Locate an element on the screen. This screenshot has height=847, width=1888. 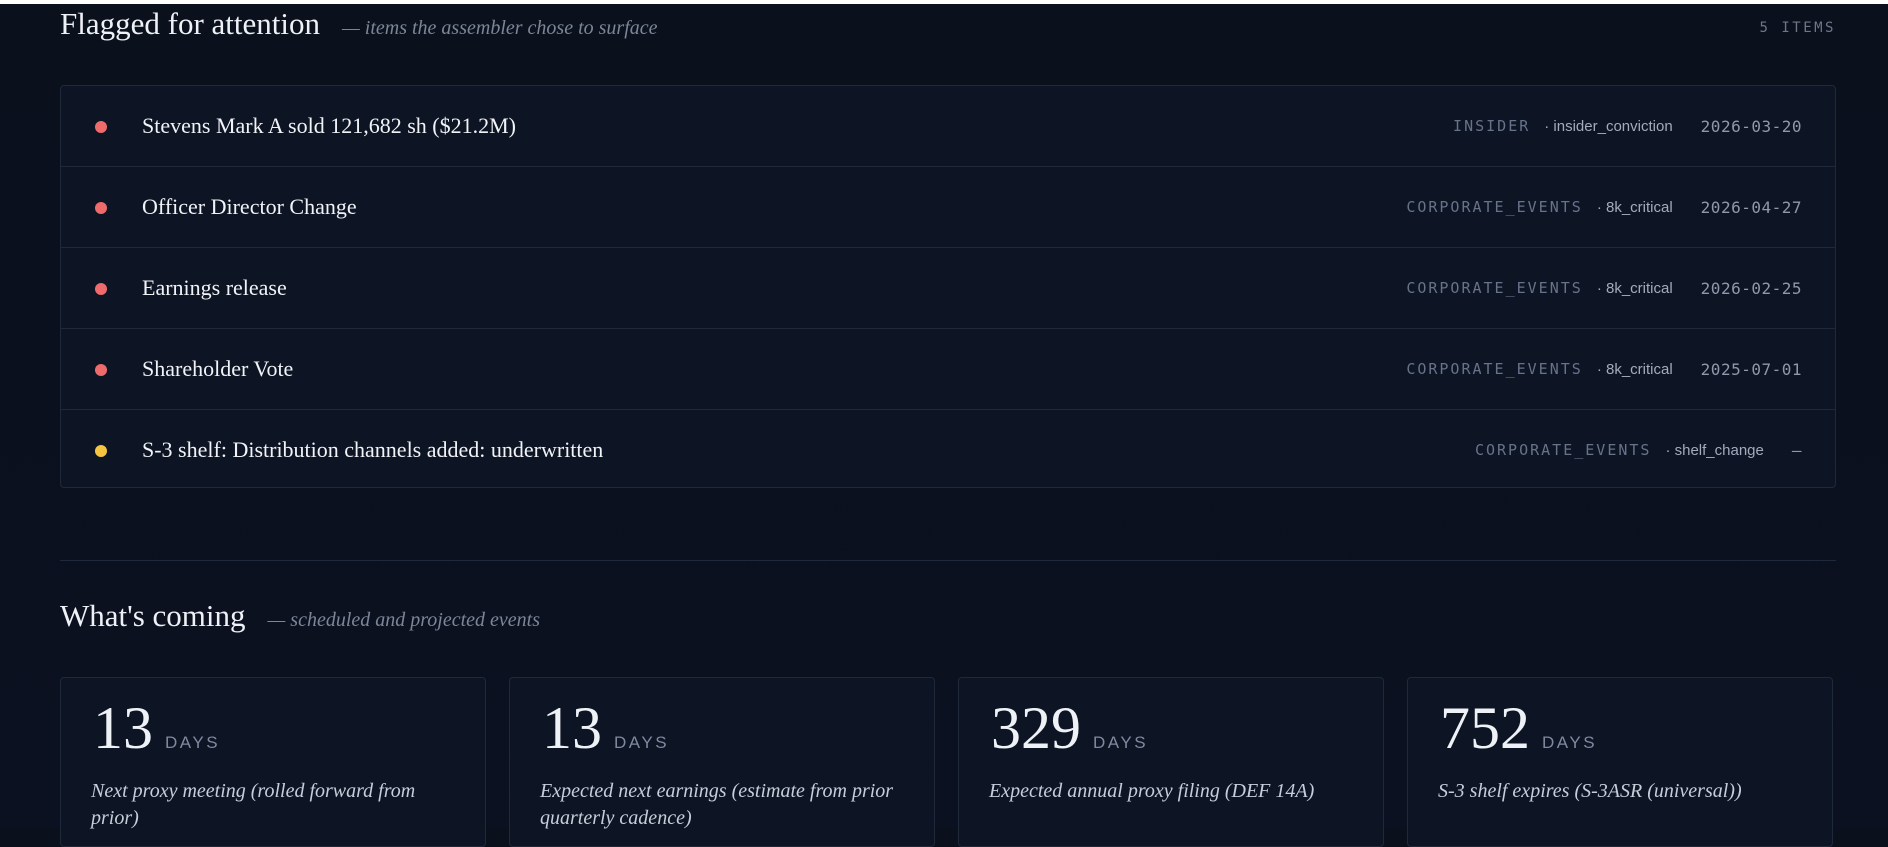
section-divider is located at coordinates (948, 560).